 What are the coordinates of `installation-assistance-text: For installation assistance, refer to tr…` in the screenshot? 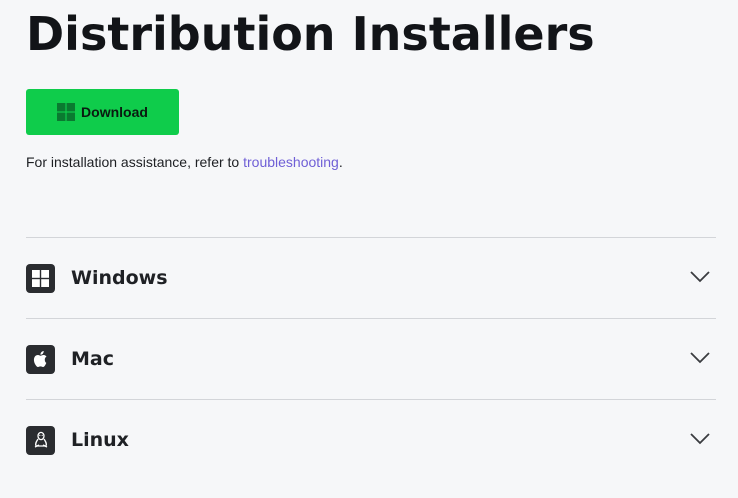 It's located at (184, 162).